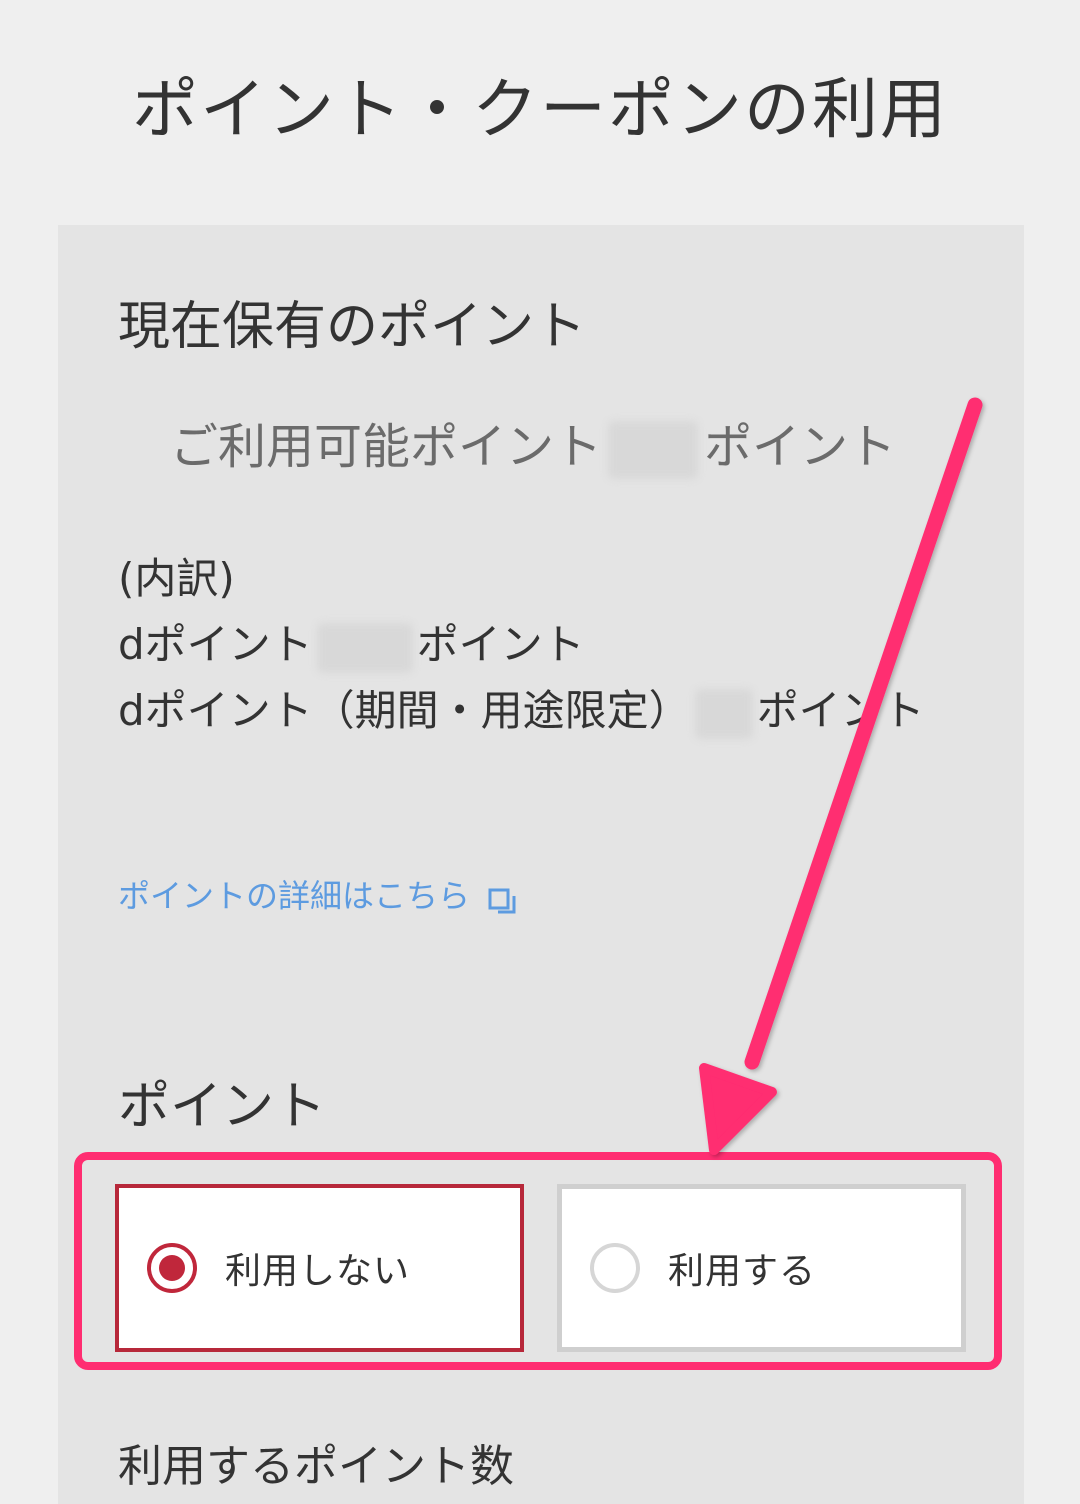 This screenshot has width=1080, height=1504. Describe the element at coordinates (723, 713) in the screenshot. I see `dpoint-limited-value` at that location.